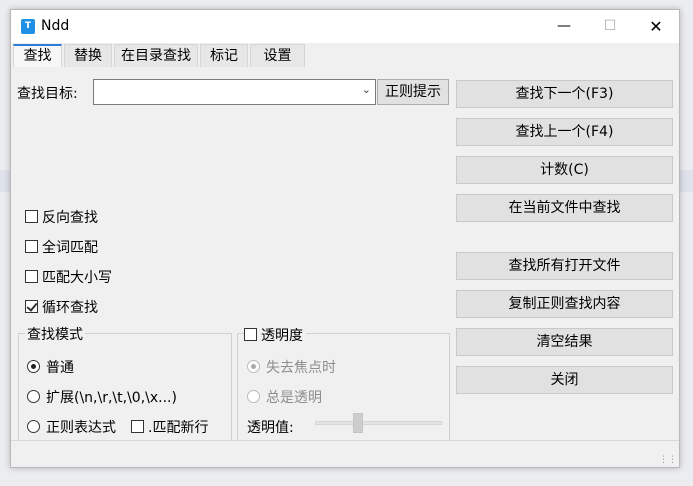 The height and width of the screenshot is (486, 693). I want to click on transparency-title: 透明度, so click(282, 336).